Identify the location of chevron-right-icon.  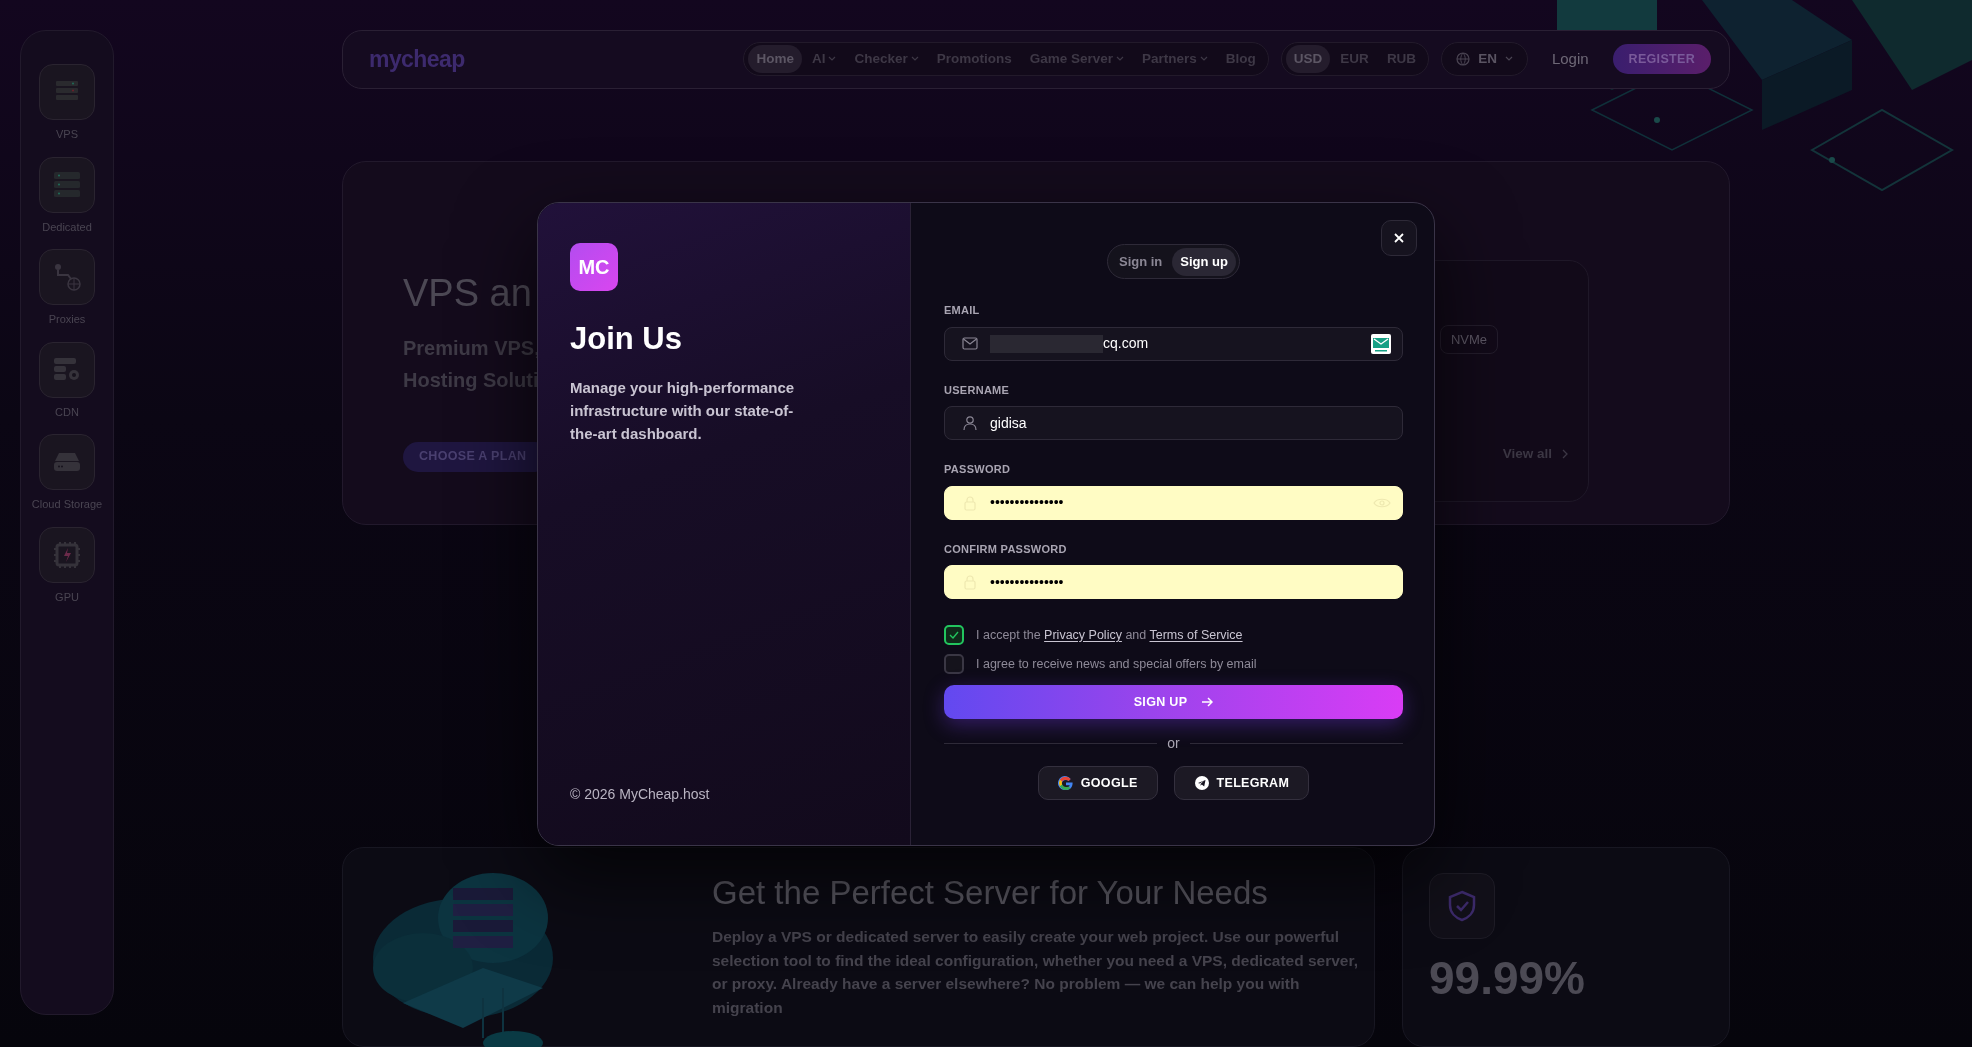
(1565, 454).